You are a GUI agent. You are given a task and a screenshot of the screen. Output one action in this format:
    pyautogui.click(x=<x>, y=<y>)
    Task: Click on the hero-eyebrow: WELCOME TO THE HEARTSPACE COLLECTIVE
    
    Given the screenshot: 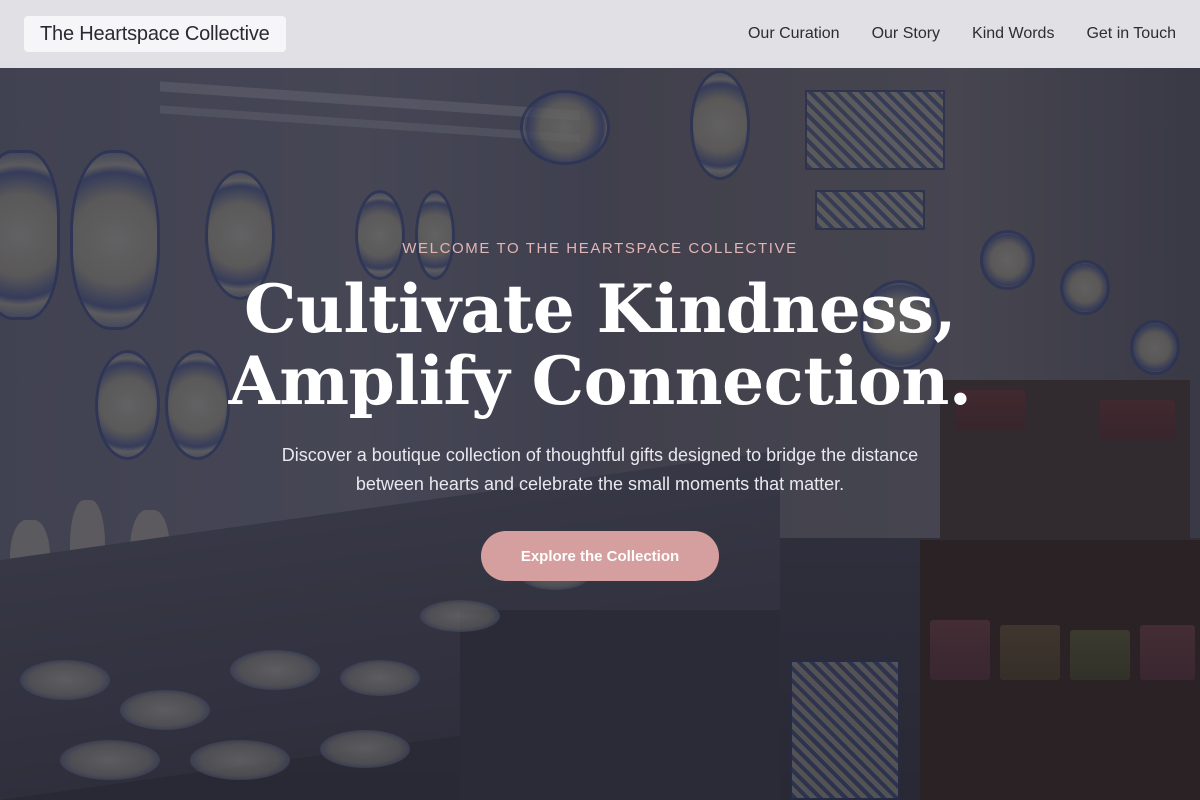 What is the action you would take?
    pyautogui.click(x=600, y=248)
    